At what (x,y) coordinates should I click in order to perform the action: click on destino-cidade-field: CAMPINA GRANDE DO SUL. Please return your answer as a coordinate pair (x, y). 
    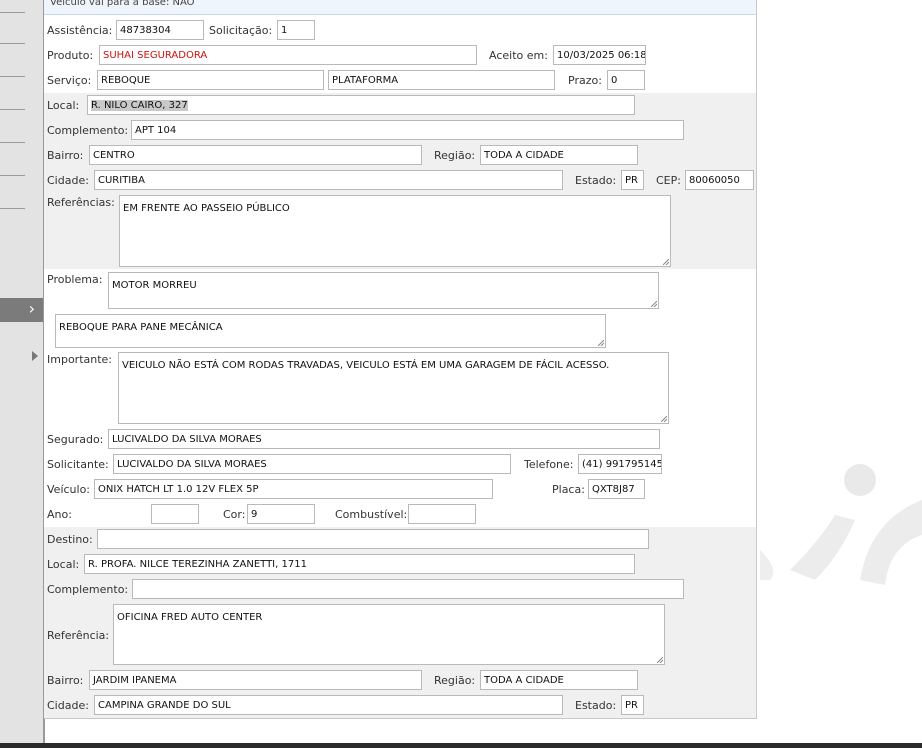
    Looking at the image, I should click on (328, 705).